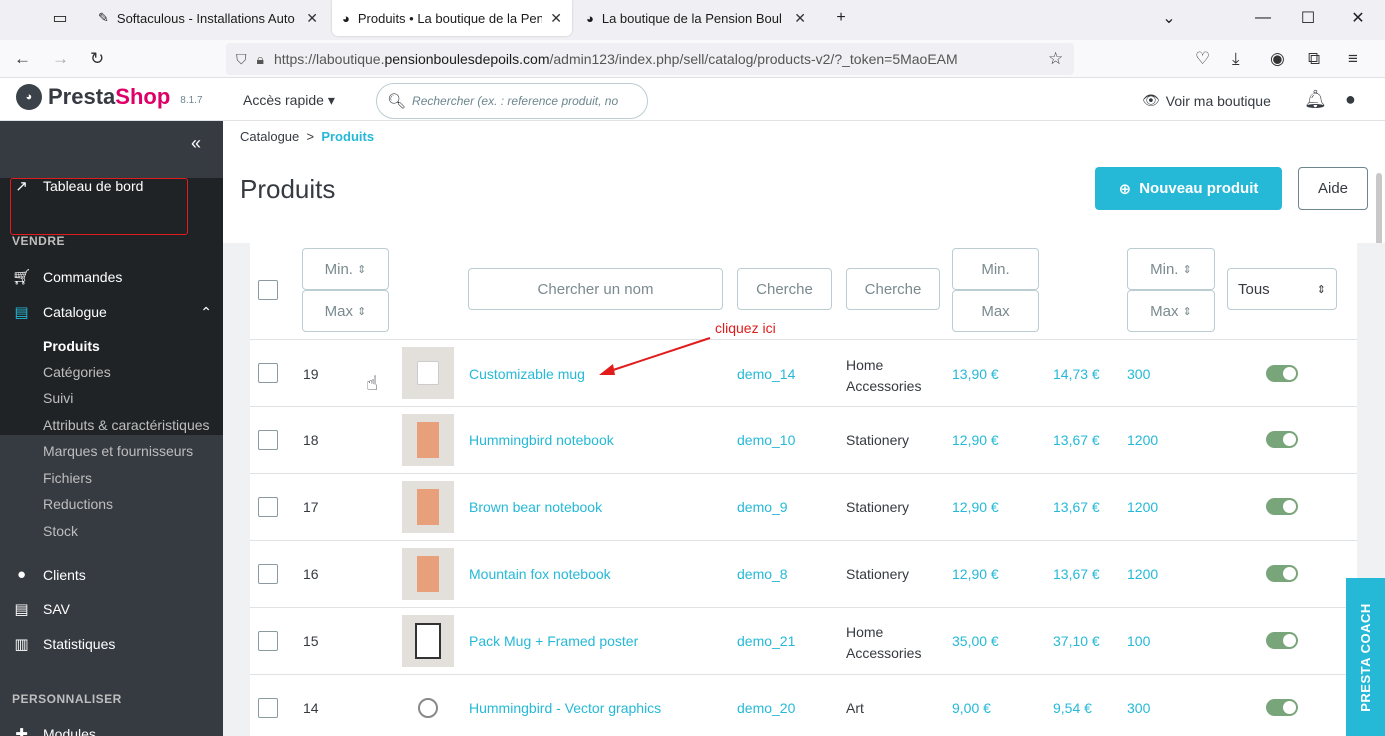 The image size is (1385, 736). What do you see at coordinates (784, 289) in the screenshot?
I see `reference-filter-input: Cherche` at bounding box center [784, 289].